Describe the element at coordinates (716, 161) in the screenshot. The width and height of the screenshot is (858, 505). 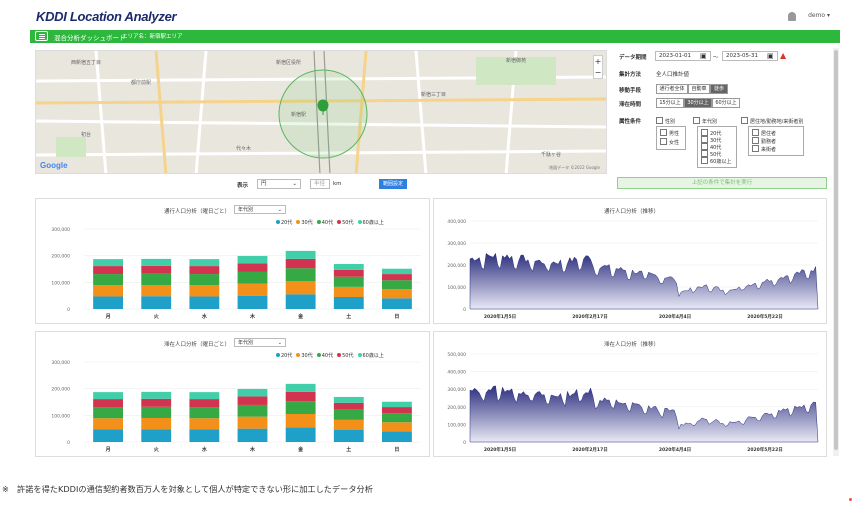
I see `age-60-checkbox: 60歳以上` at that location.